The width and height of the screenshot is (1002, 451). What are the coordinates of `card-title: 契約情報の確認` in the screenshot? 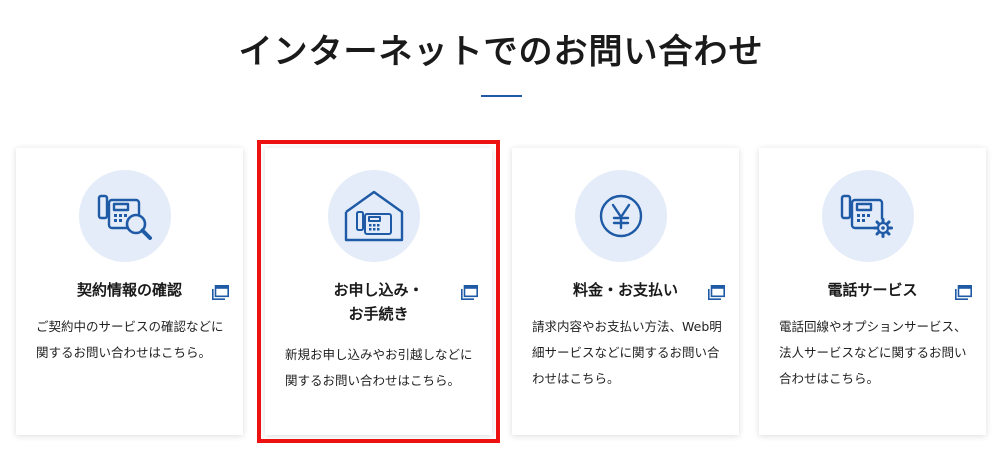 It's located at (129, 290).